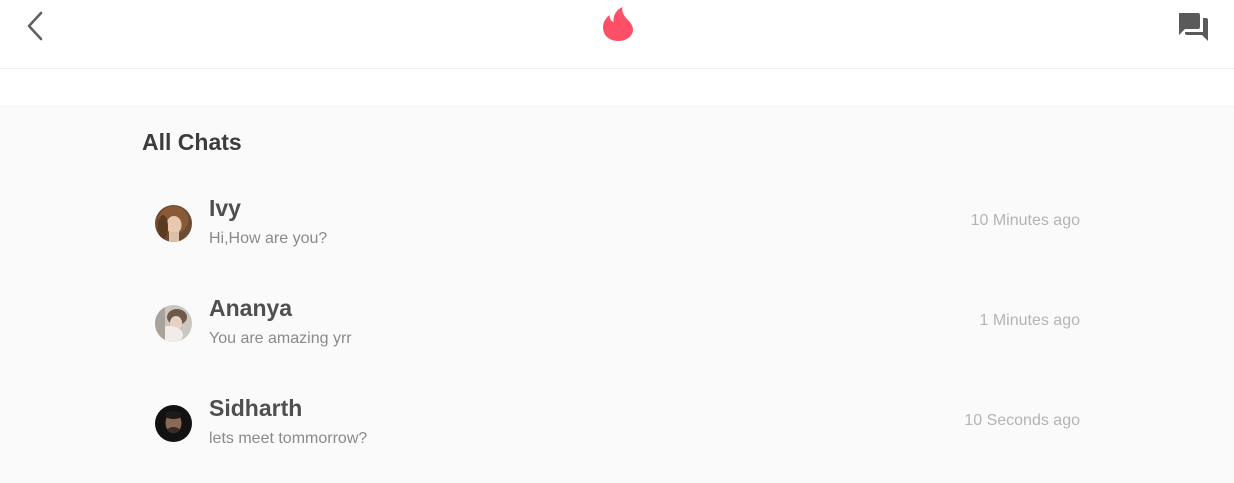  Describe the element at coordinates (225, 208) in the screenshot. I see `contact-name: Ivy` at that location.